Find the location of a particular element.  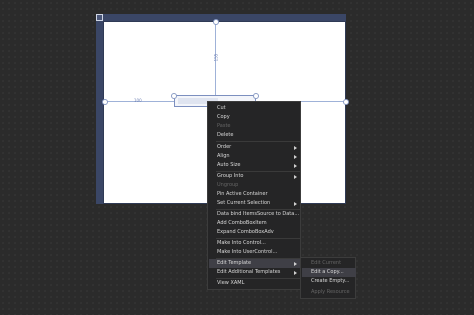

artboard-left-ruler is located at coordinates (99, 109).